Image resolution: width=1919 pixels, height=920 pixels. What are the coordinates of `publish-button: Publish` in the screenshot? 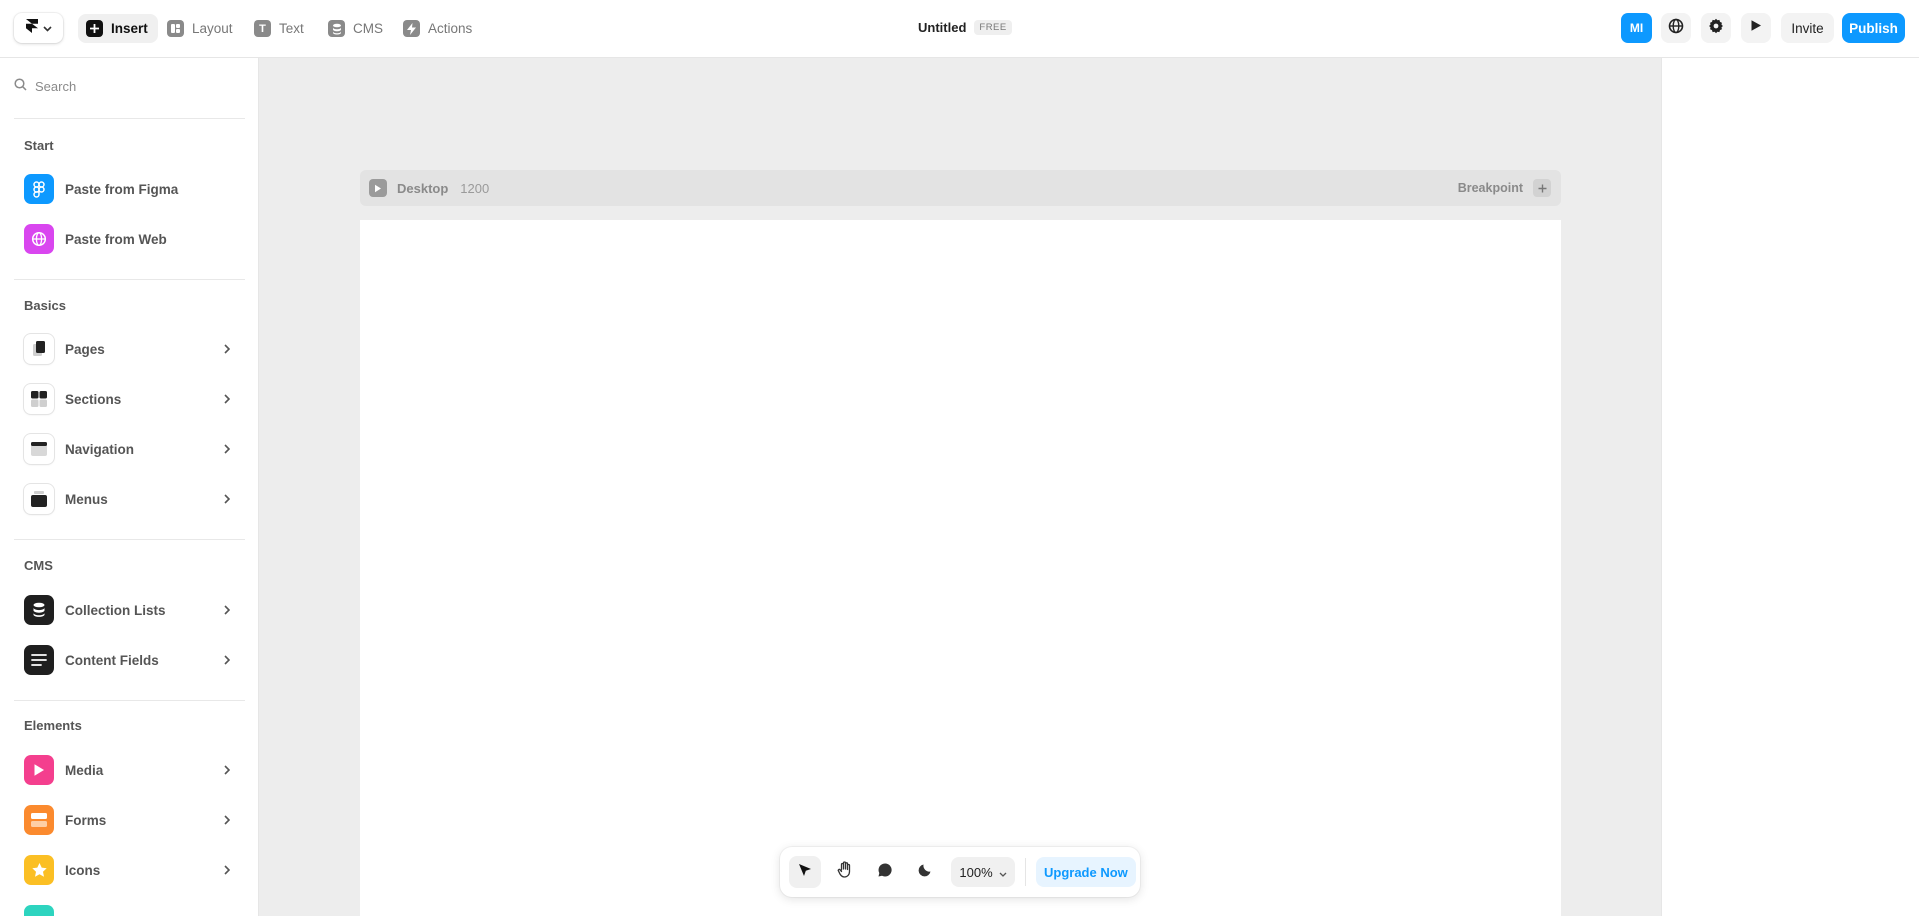 It's located at (1873, 28).